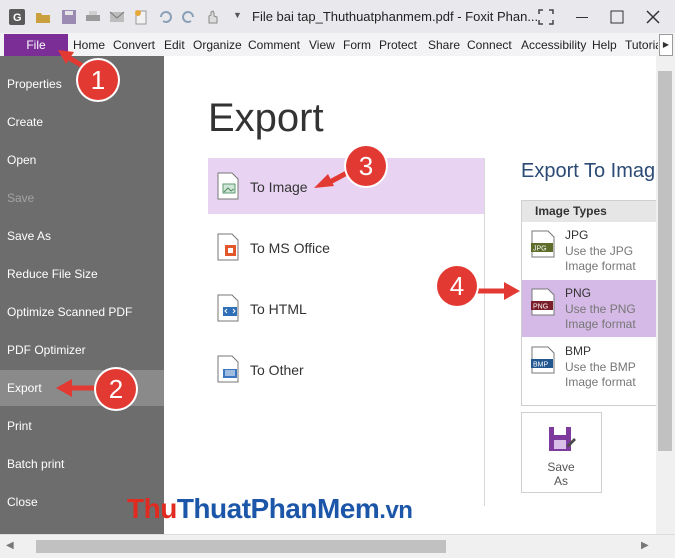 This screenshot has height=558, width=675. What do you see at coordinates (346, 369) in the screenshot?
I see `export-option-to-other: To Other` at bounding box center [346, 369].